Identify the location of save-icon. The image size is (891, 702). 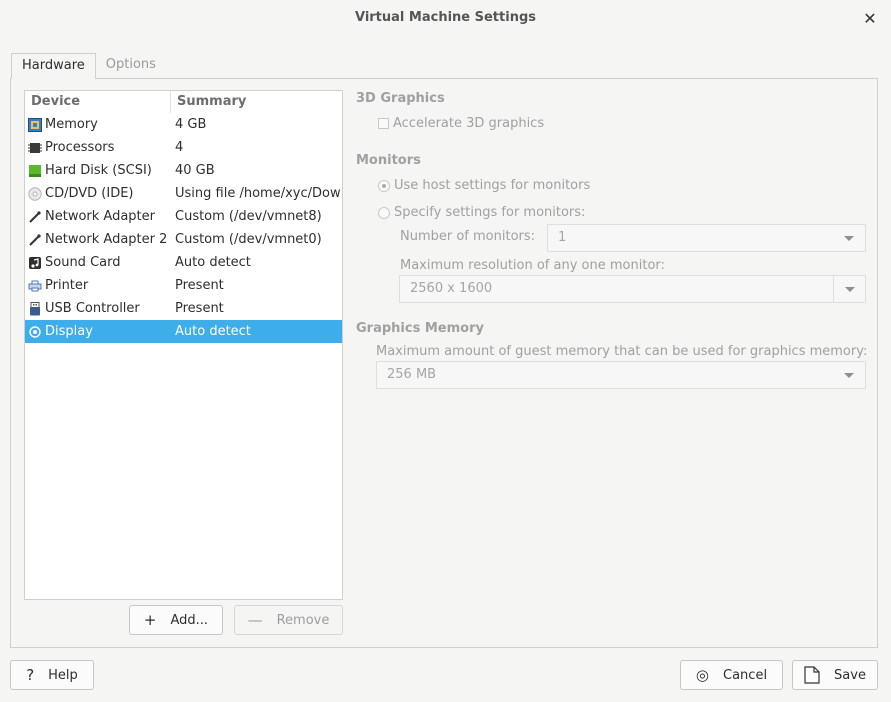
(812, 675).